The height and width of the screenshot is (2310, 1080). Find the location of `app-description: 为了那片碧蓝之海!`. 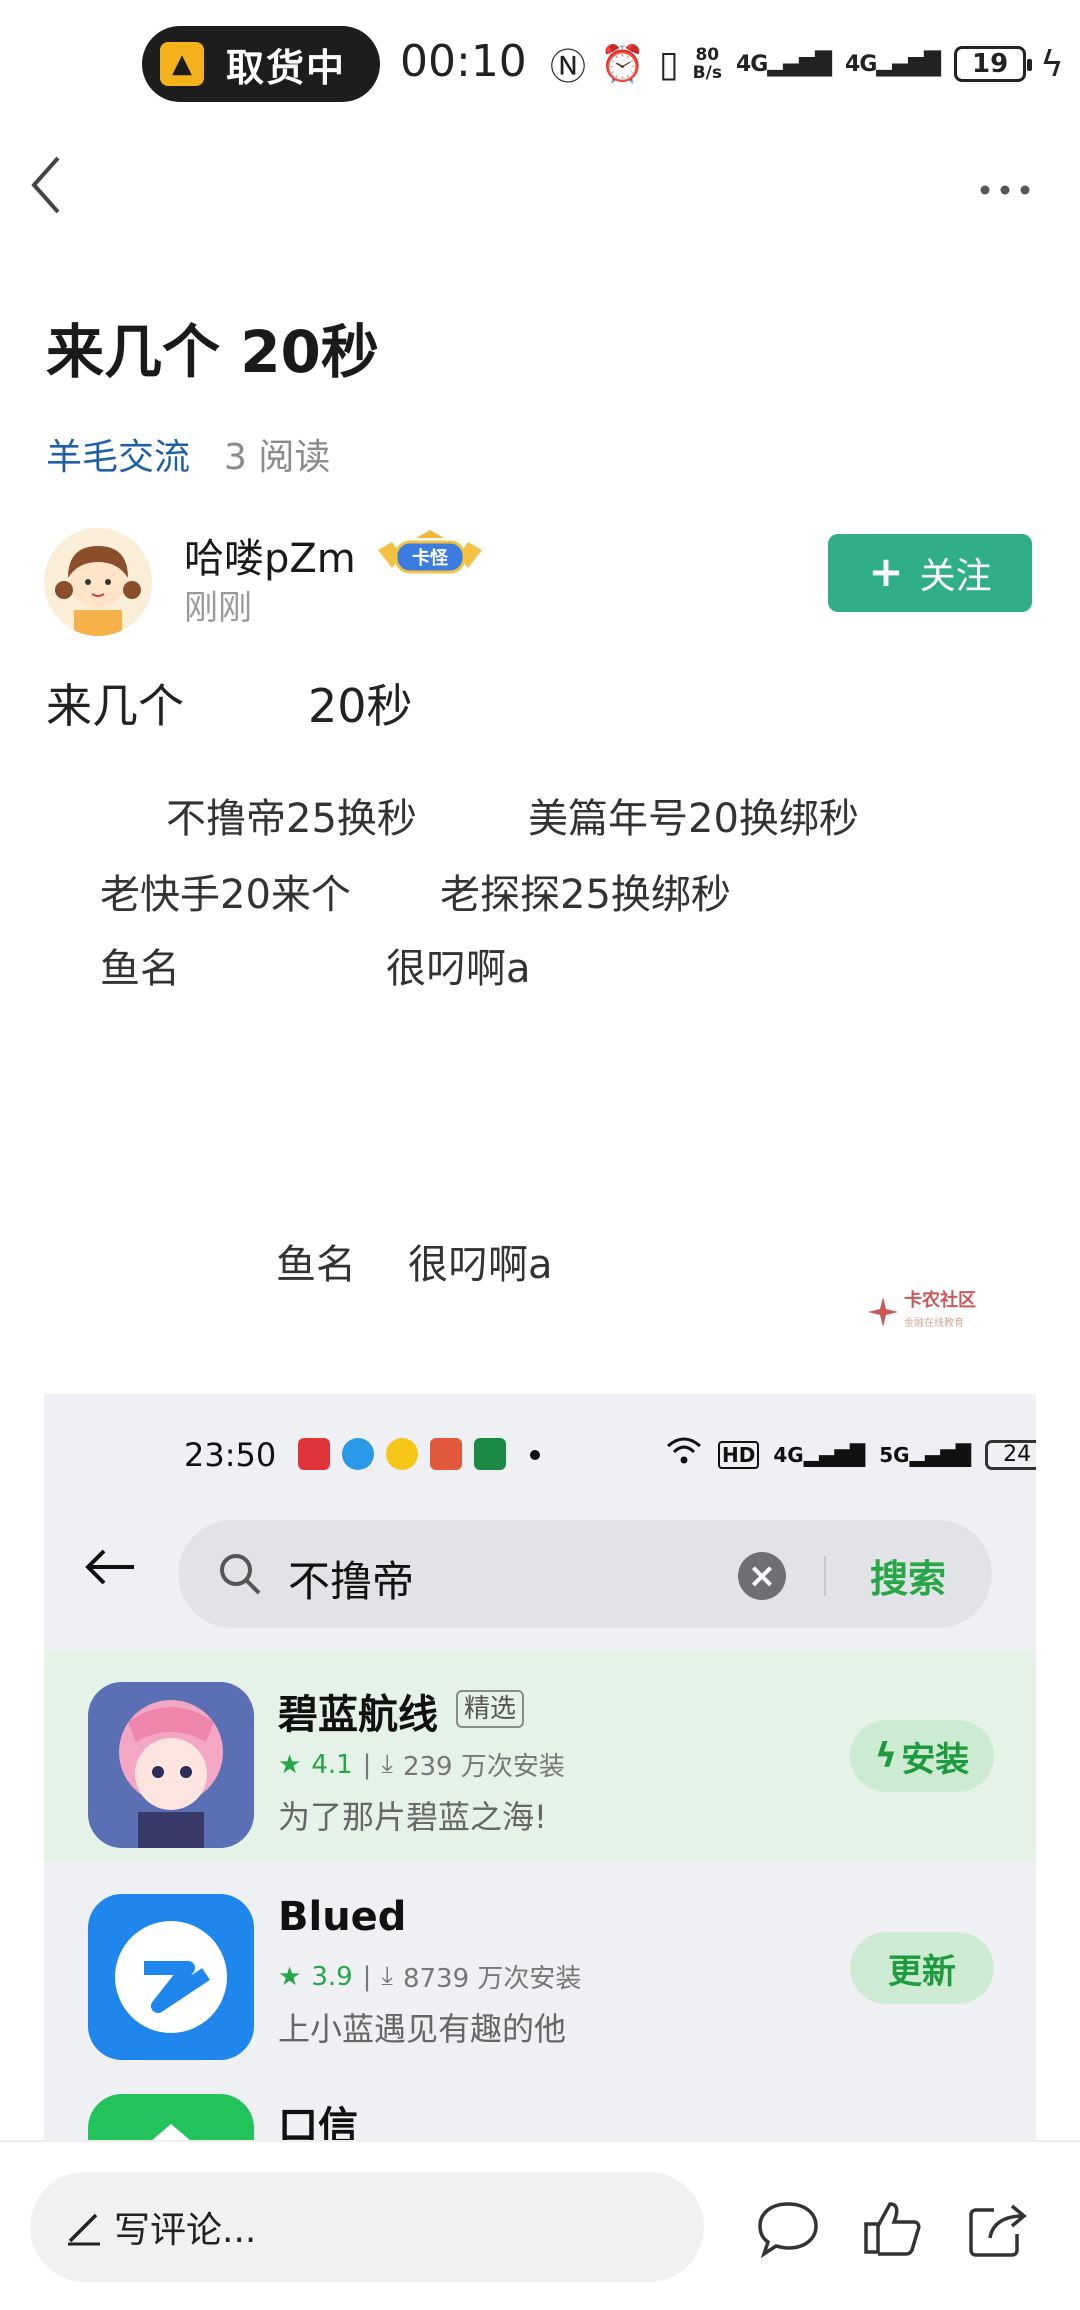

app-description: 为了那片碧蓝之海! is located at coordinates (412, 1817).